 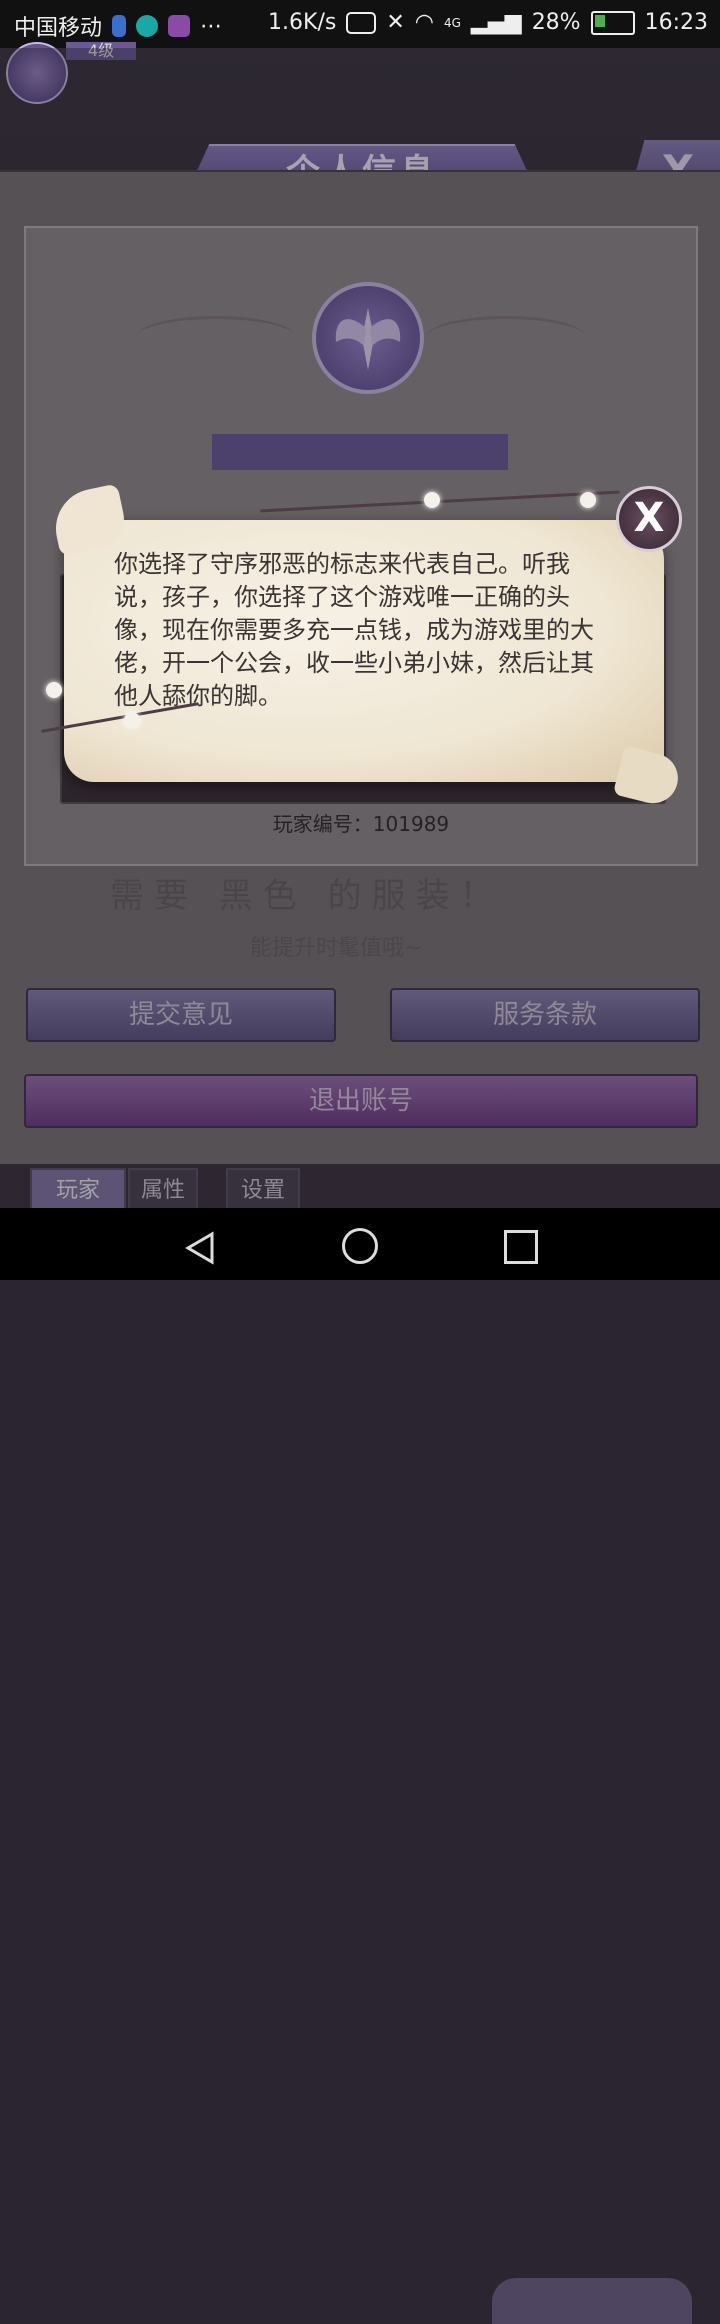 I want to click on wifi-icon: ◠, so click(x=424, y=22).